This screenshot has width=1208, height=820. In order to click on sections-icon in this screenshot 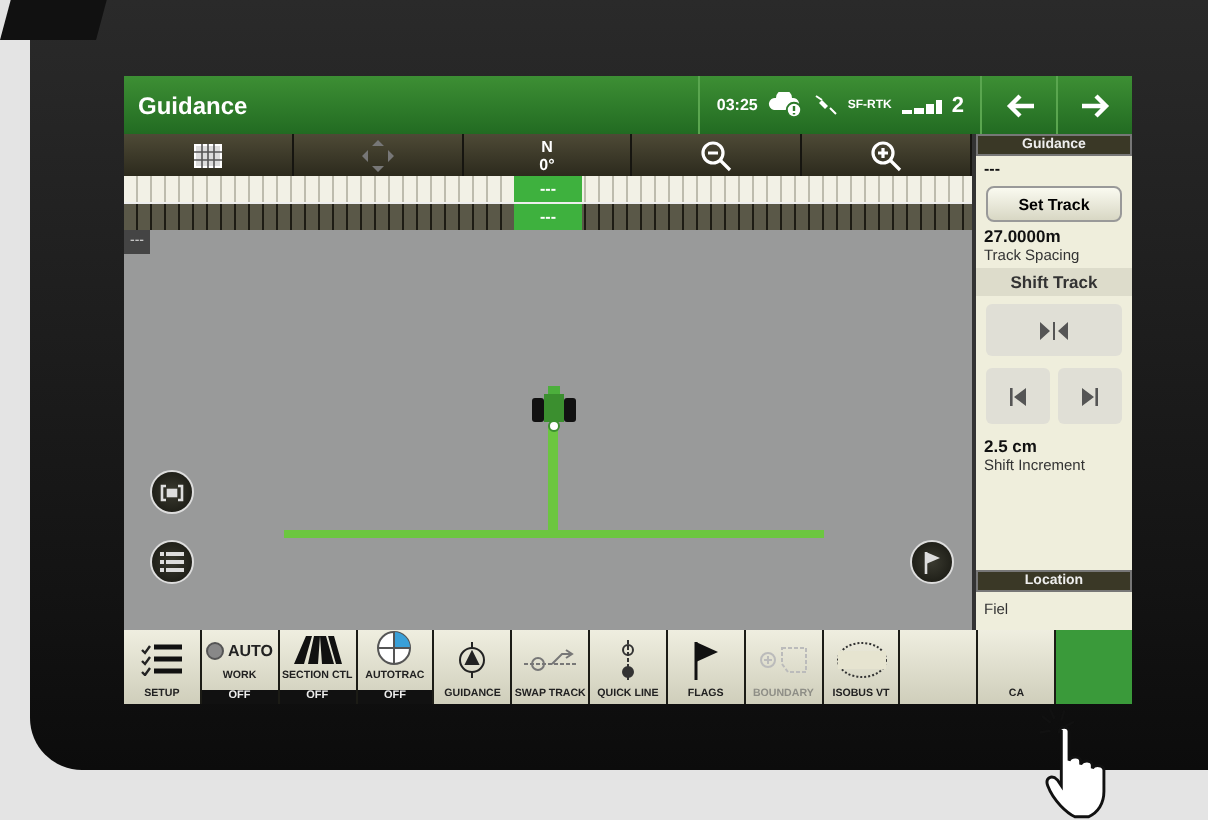, I will do `click(317, 650)`.